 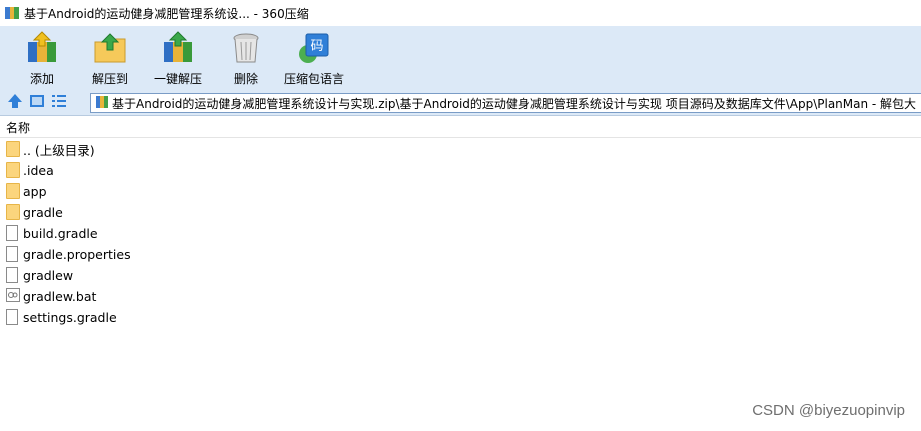 What do you see at coordinates (102, 103) in the screenshot?
I see `archive-icon` at bounding box center [102, 103].